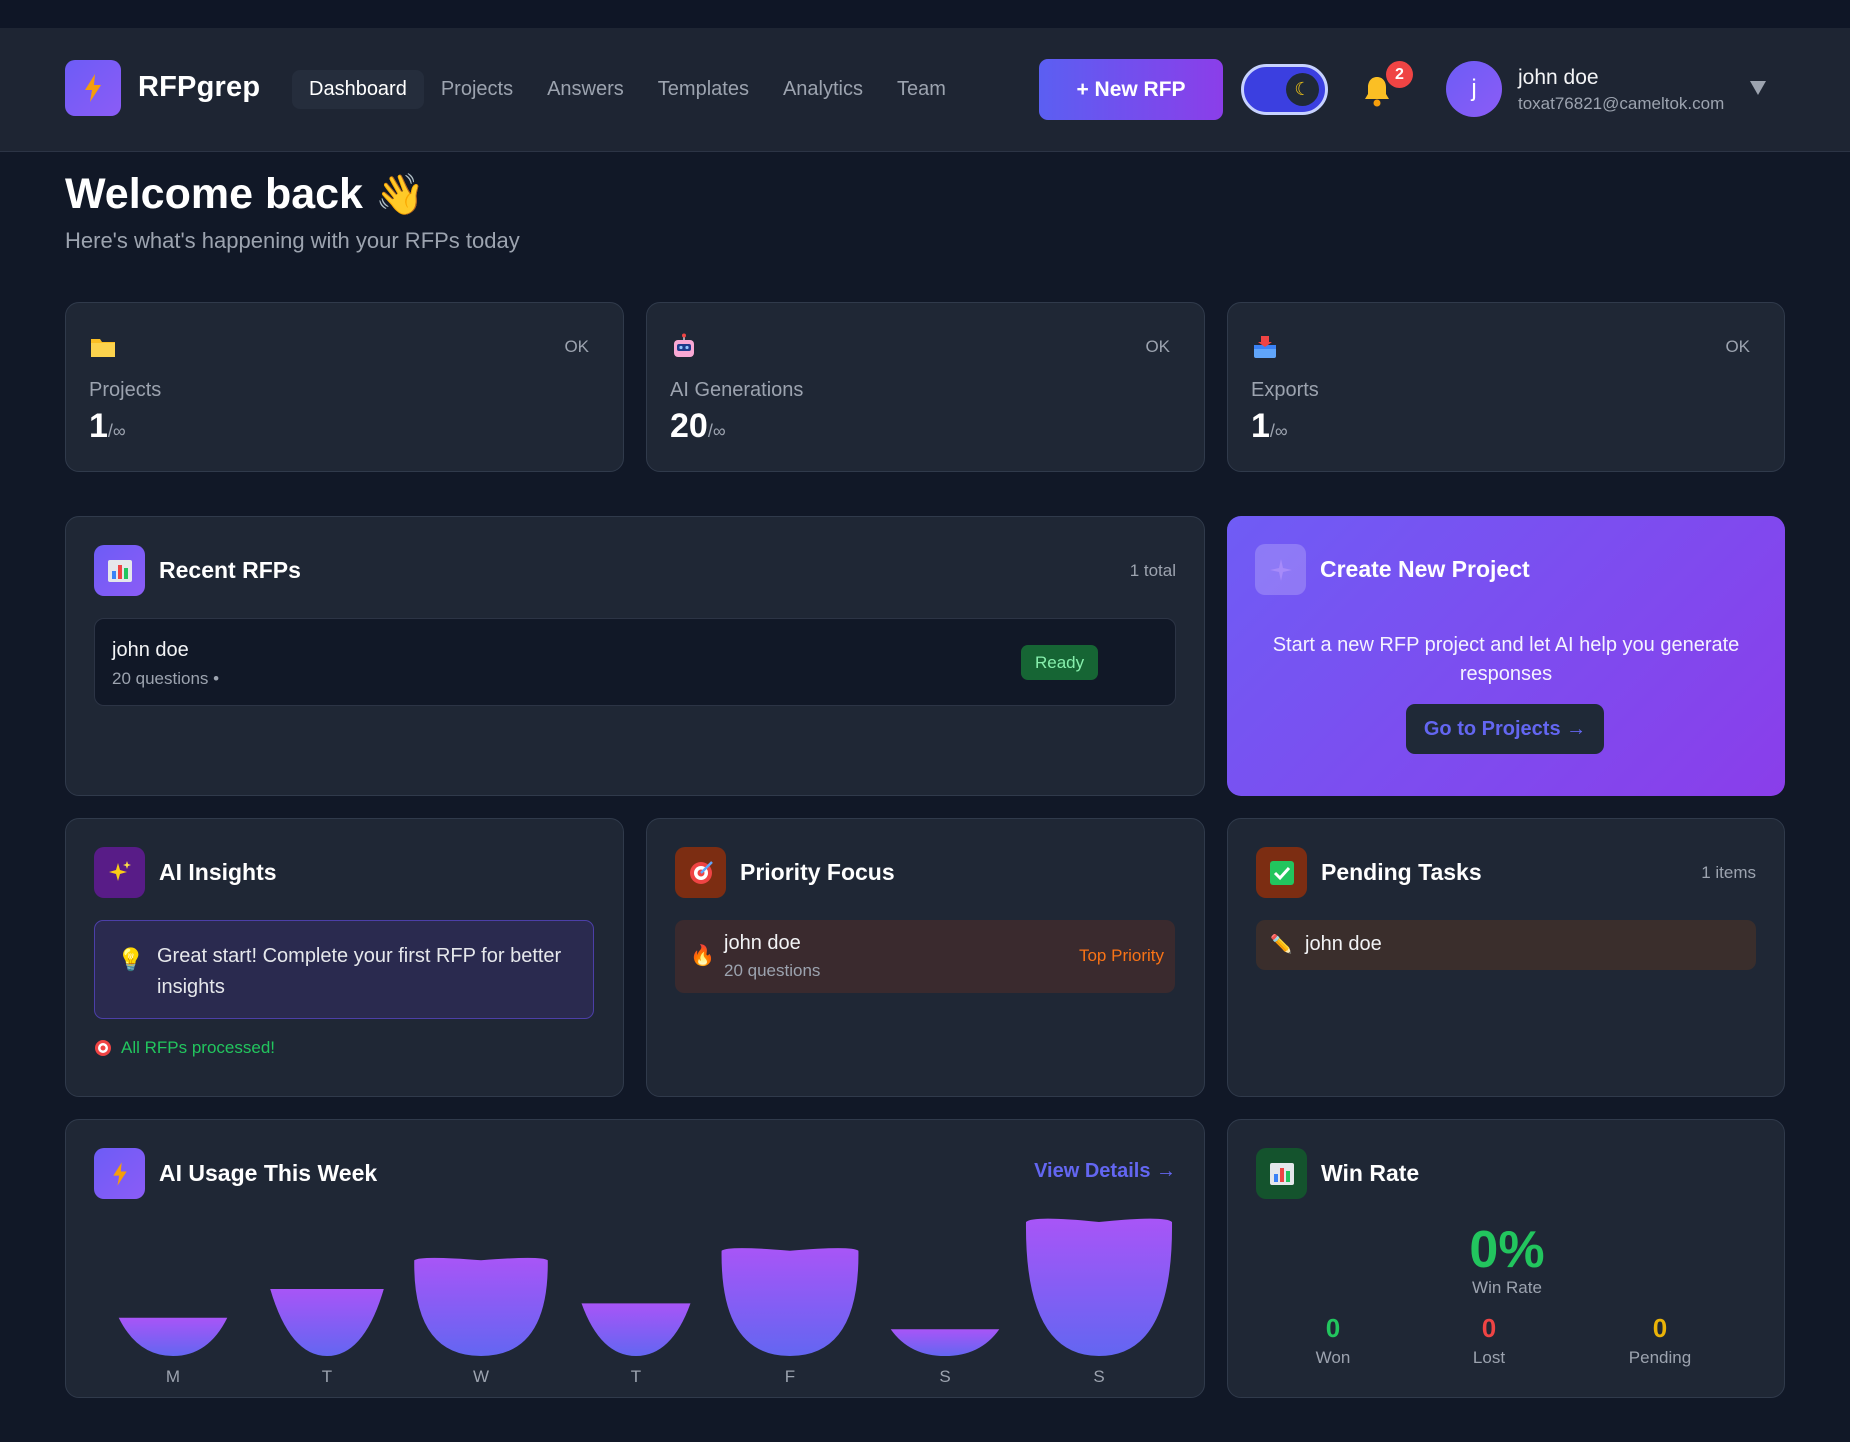 This screenshot has width=1850, height=1442. I want to click on top-strip, so click(925, 14).